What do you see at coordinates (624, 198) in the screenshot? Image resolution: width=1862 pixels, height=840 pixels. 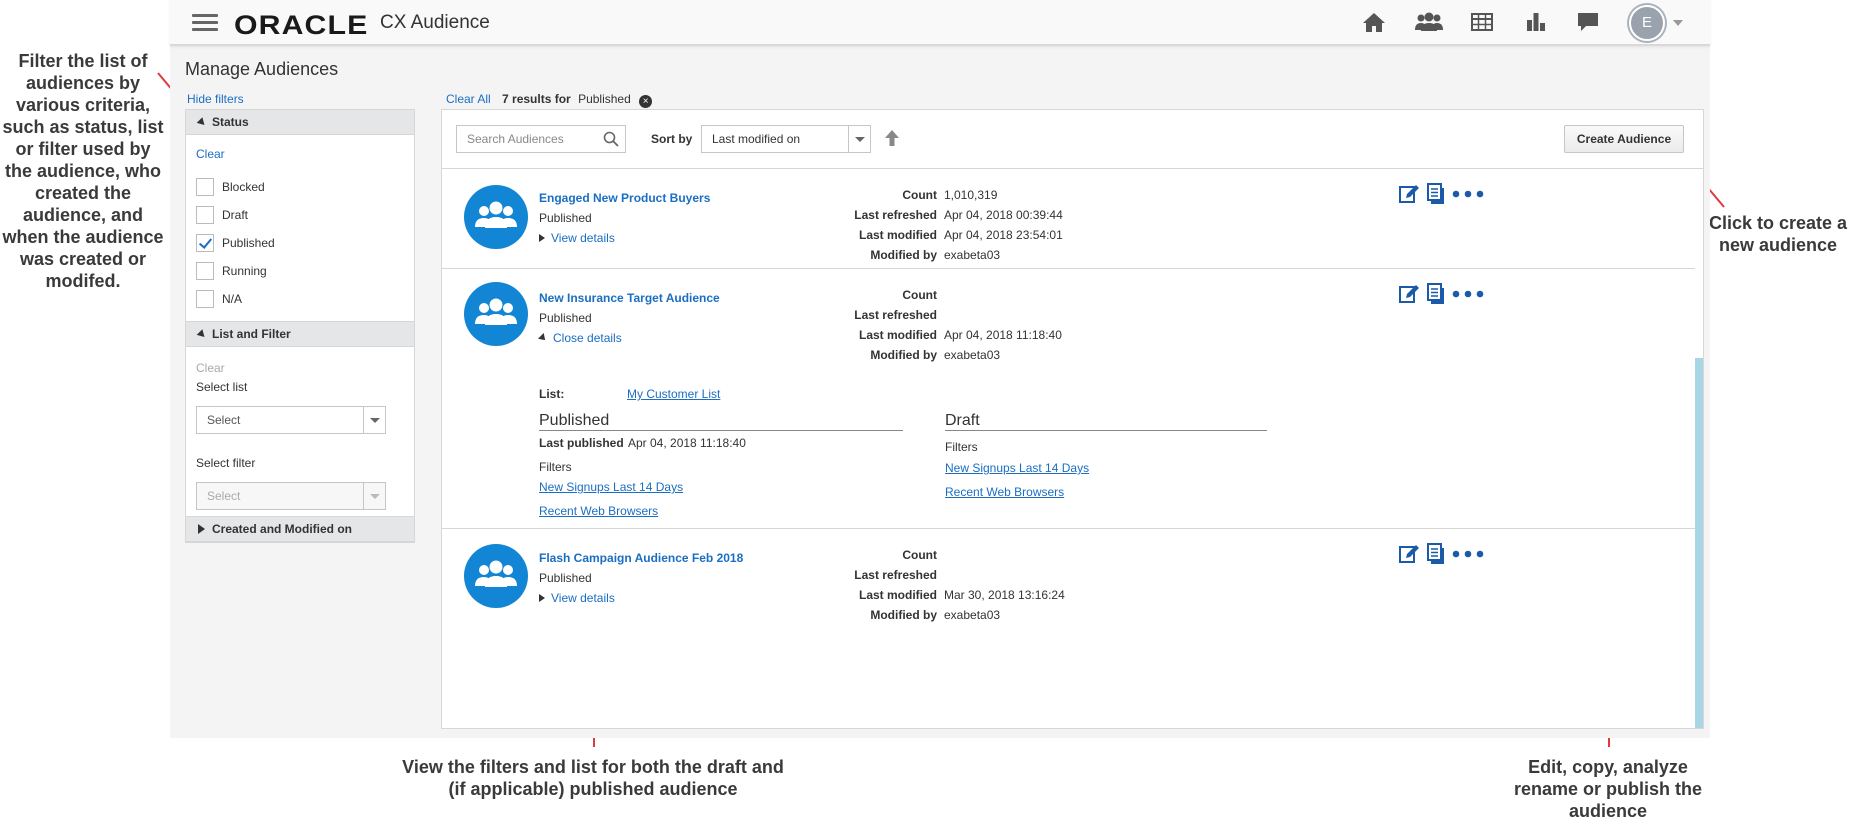 I see `audience-name-link: Engaged New Product Buyers` at bounding box center [624, 198].